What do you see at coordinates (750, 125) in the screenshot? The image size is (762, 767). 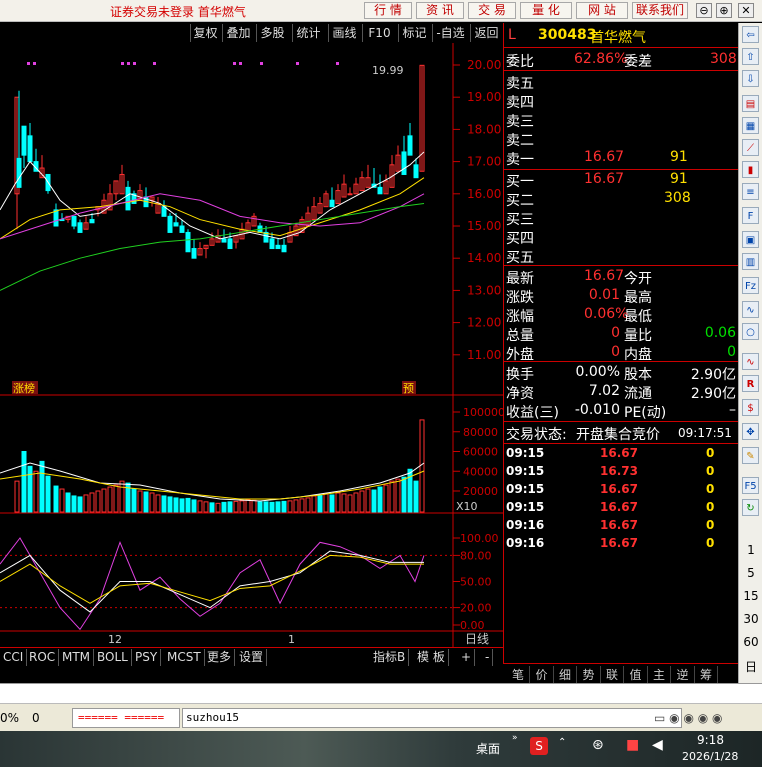 I see `table-icon: ▦` at bounding box center [750, 125].